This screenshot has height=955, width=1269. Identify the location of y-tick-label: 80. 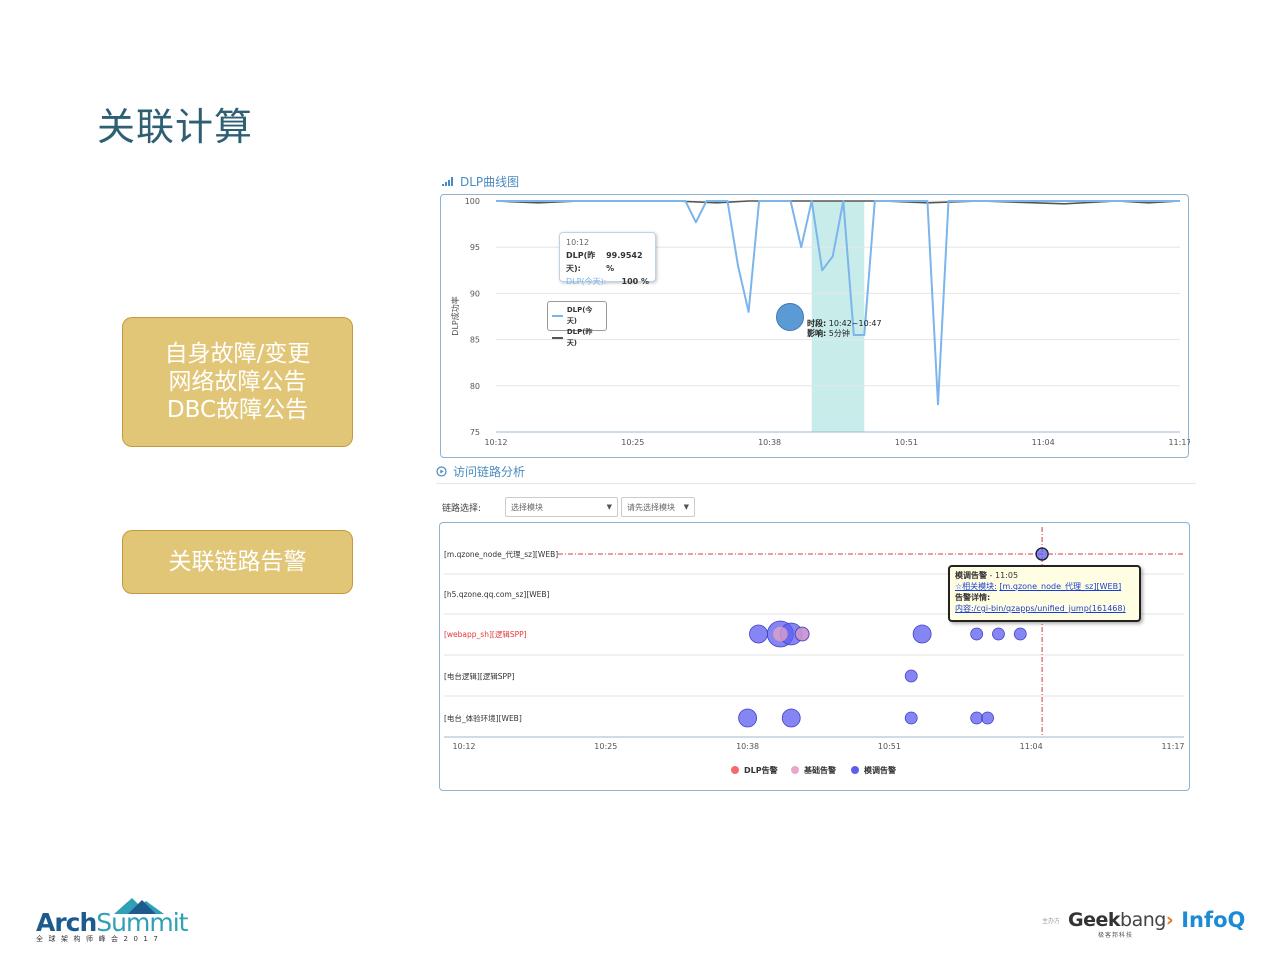
(475, 386).